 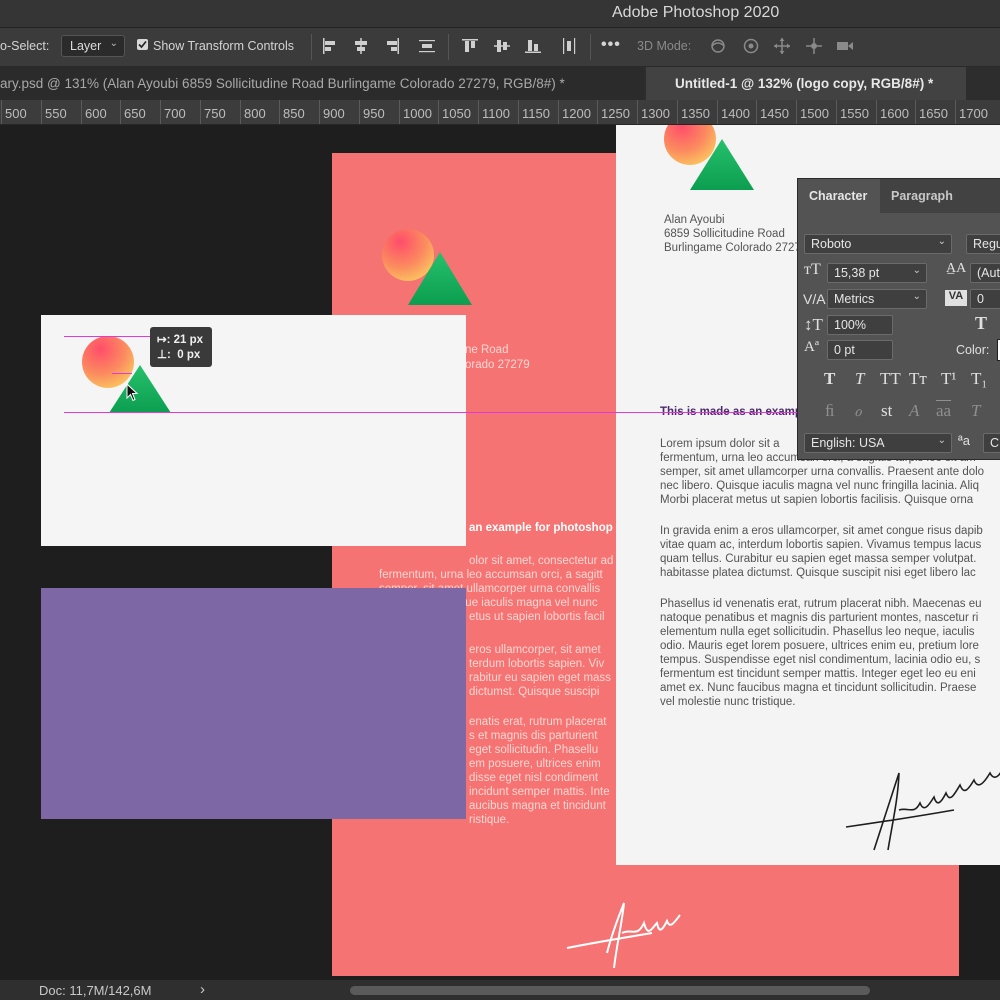 What do you see at coordinates (948, 379) in the screenshot?
I see `superscript-button: T¹` at bounding box center [948, 379].